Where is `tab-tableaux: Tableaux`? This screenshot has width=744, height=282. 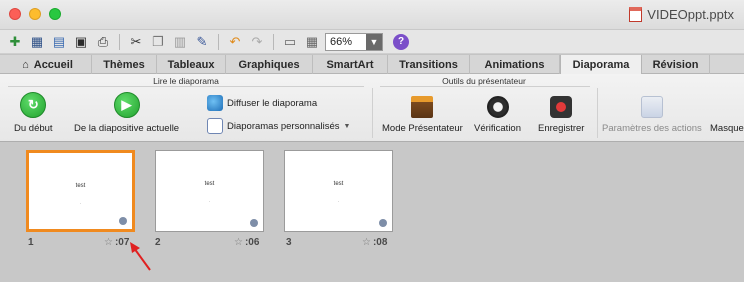 tab-tableaux: Tableaux is located at coordinates (191, 64).